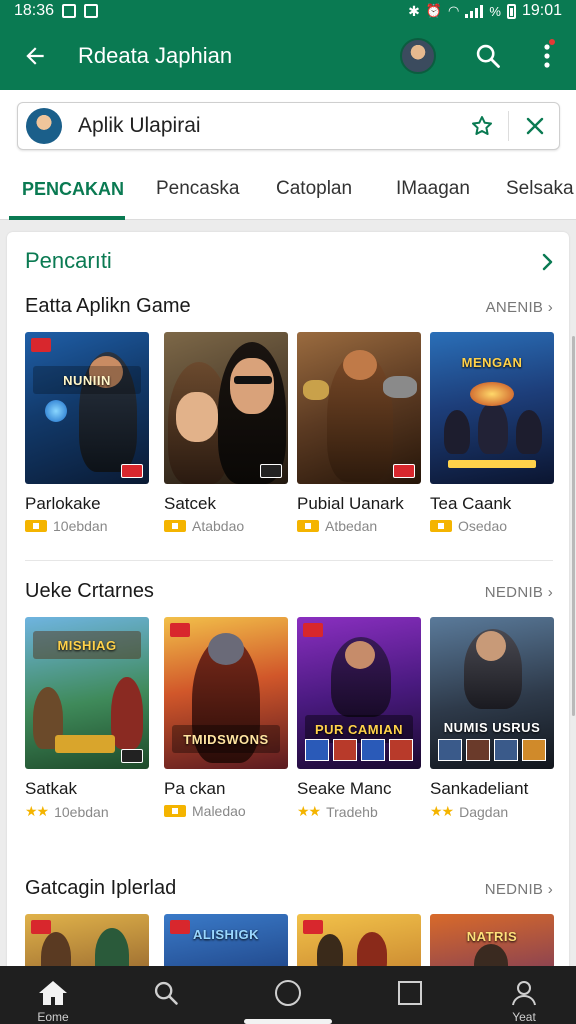 The height and width of the screenshot is (1024, 576). Describe the element at coordinates (483, 526) in the screenshot. I see `game-meta: Osedao` at that location.